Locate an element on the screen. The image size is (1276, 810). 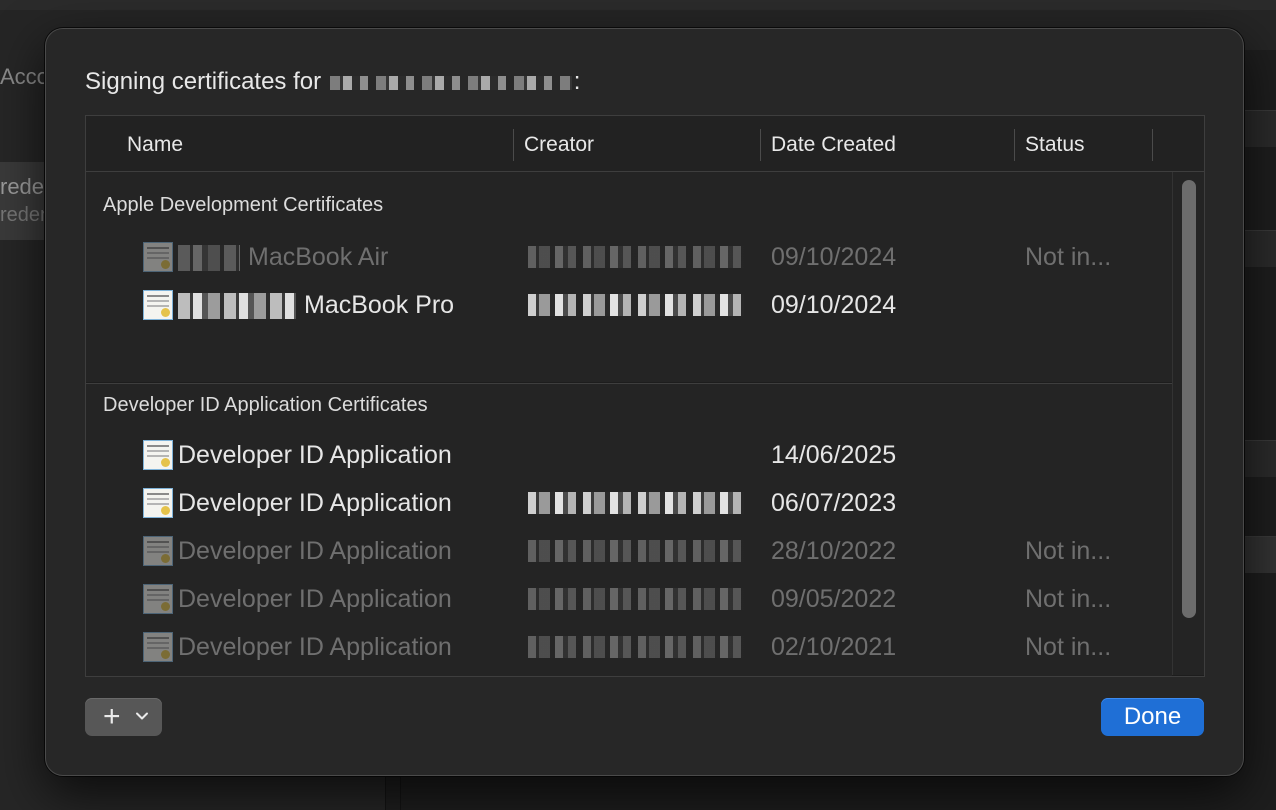
background-sidebar-item-title: rede is located at coordinates (22, 186).